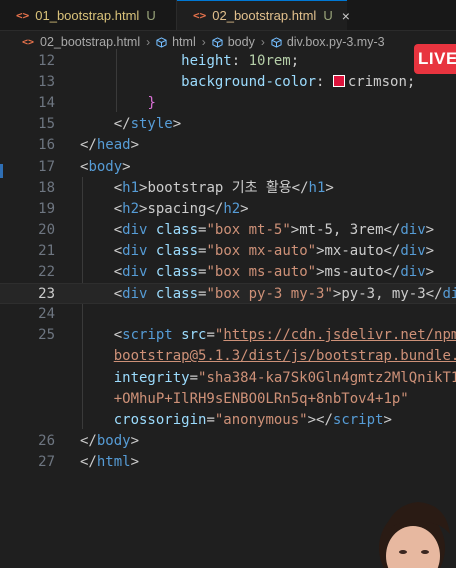 The width and height of the screenshot is (456, 568). I want to click on line-number: 26, so click(46, 440).